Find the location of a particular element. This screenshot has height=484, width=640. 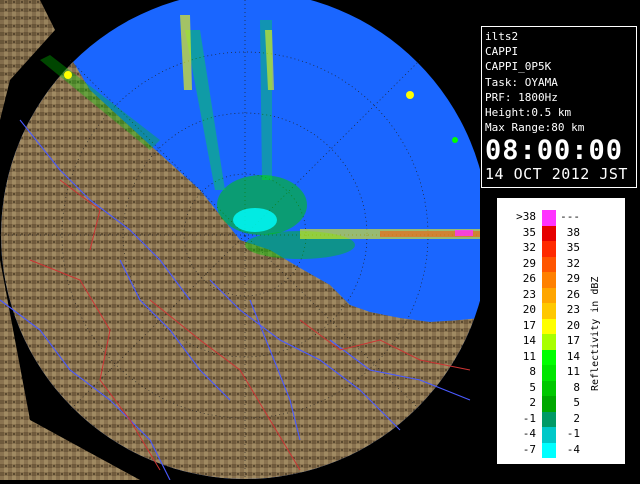

legend-low-label: 26 is located at coordinates (529, 278).